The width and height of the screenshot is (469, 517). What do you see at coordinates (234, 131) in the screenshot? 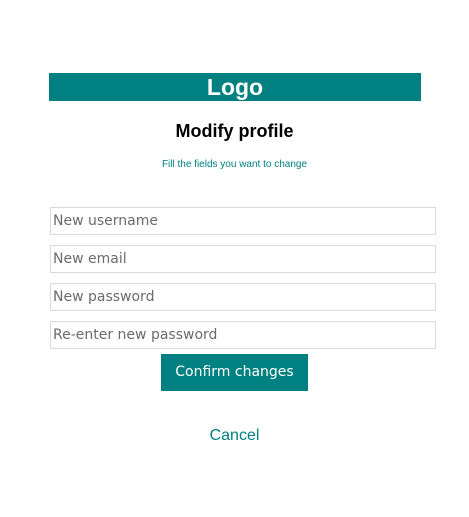
I see `page-title: Modify profile` at bounding box center [234, 131].